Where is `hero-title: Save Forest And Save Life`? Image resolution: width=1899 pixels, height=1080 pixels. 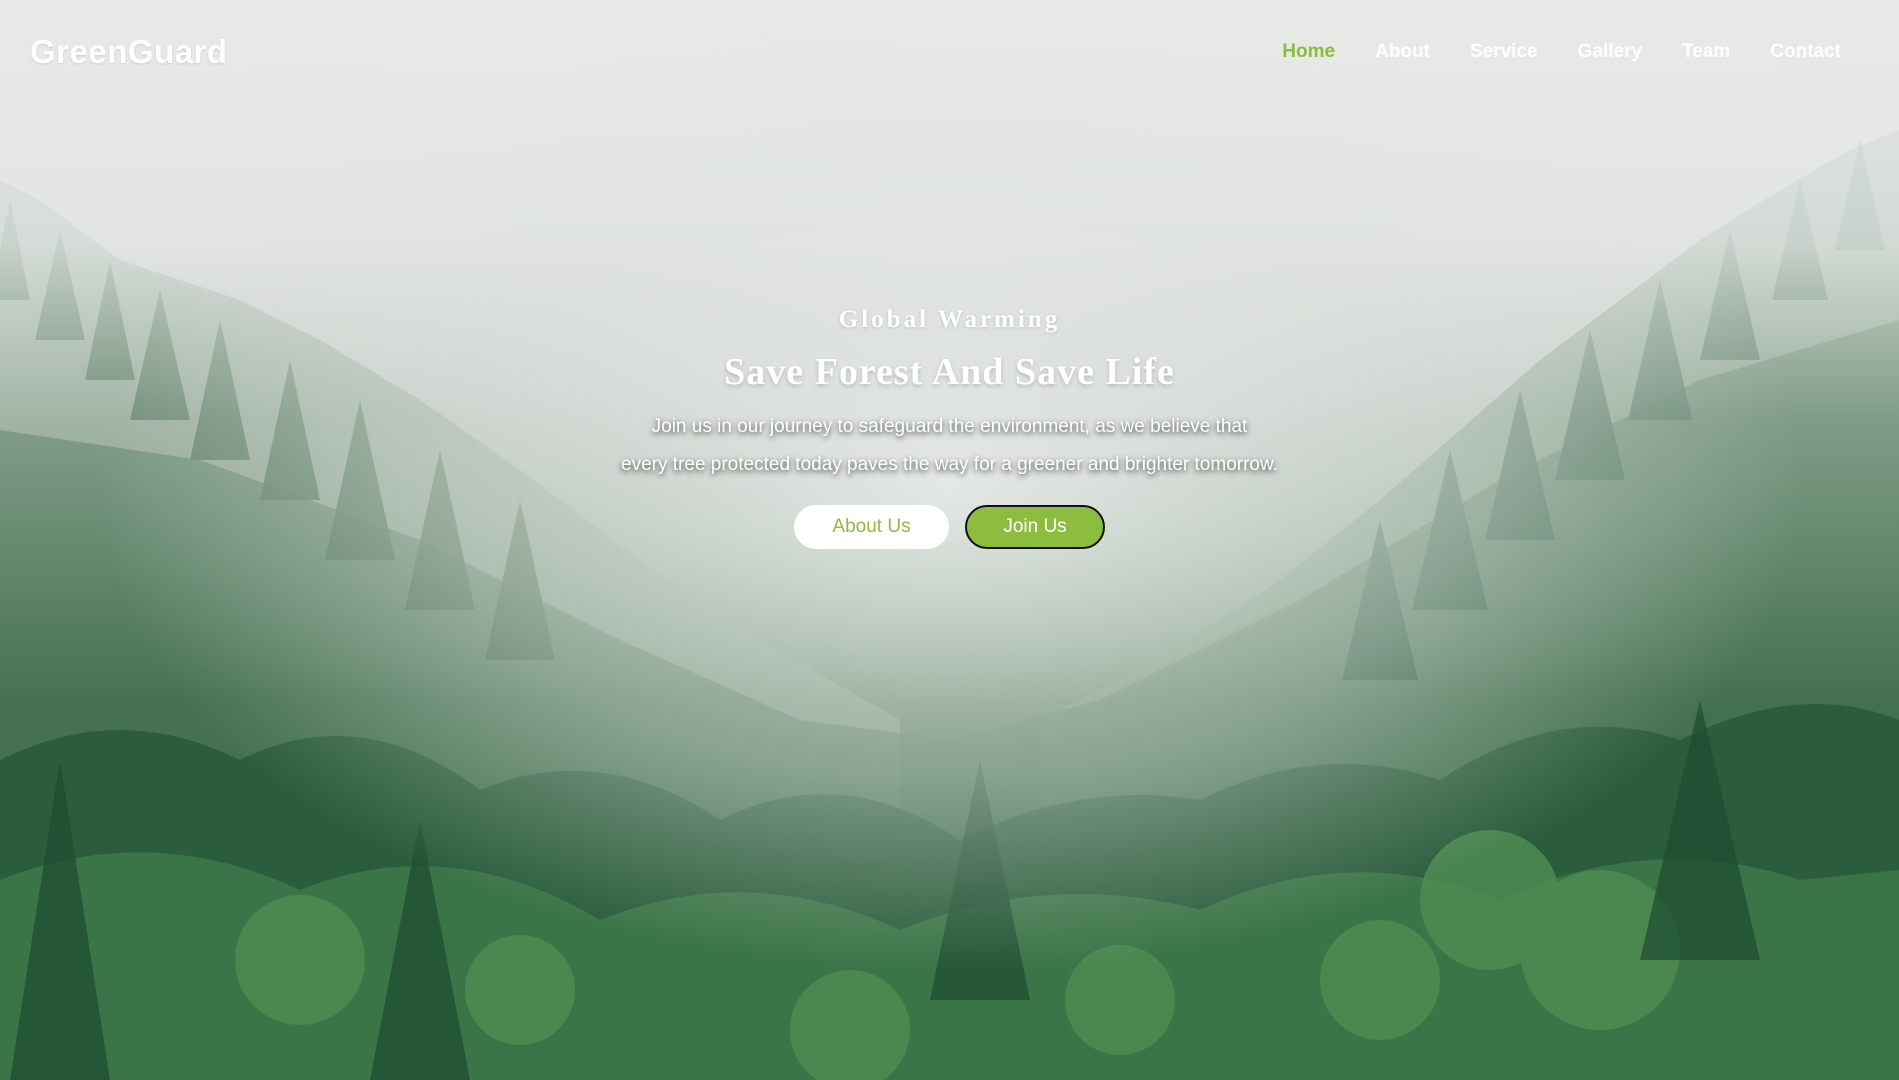
hero-title: Save Forest And Save Life is located at coordinates (949, 372).